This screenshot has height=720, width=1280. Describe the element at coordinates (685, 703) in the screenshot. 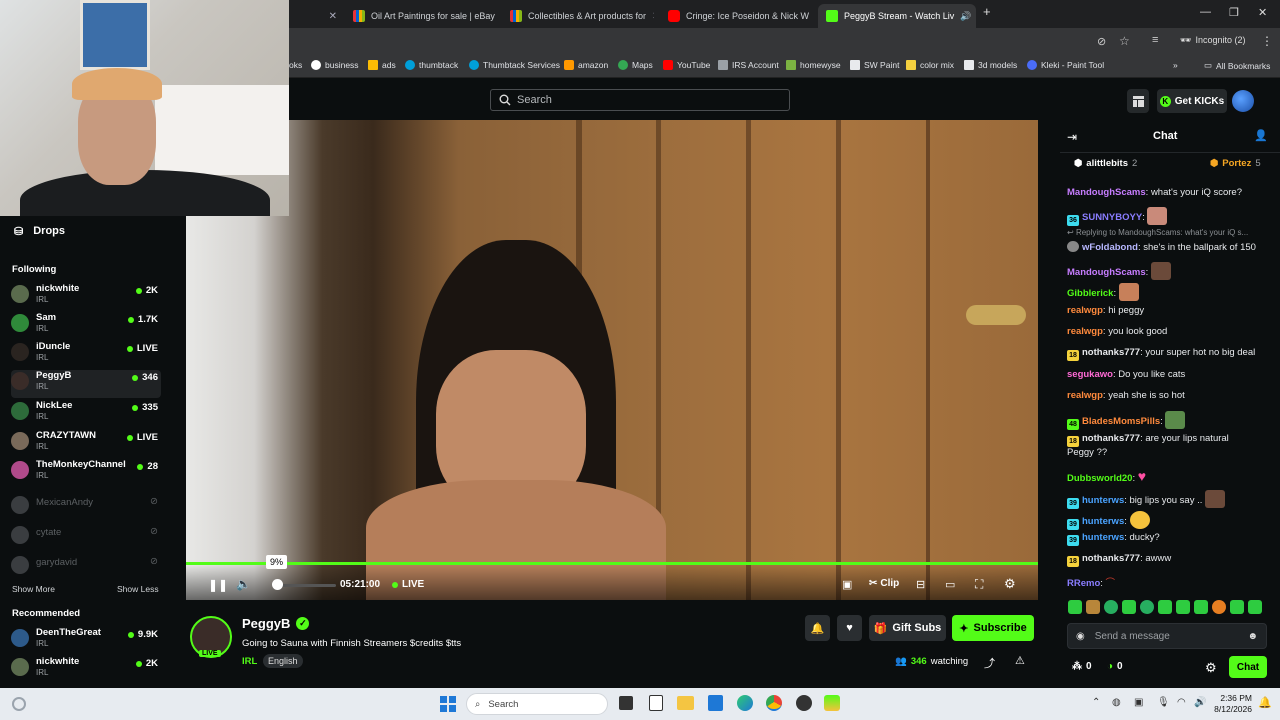

I see `file-explorer-icon` at that location.